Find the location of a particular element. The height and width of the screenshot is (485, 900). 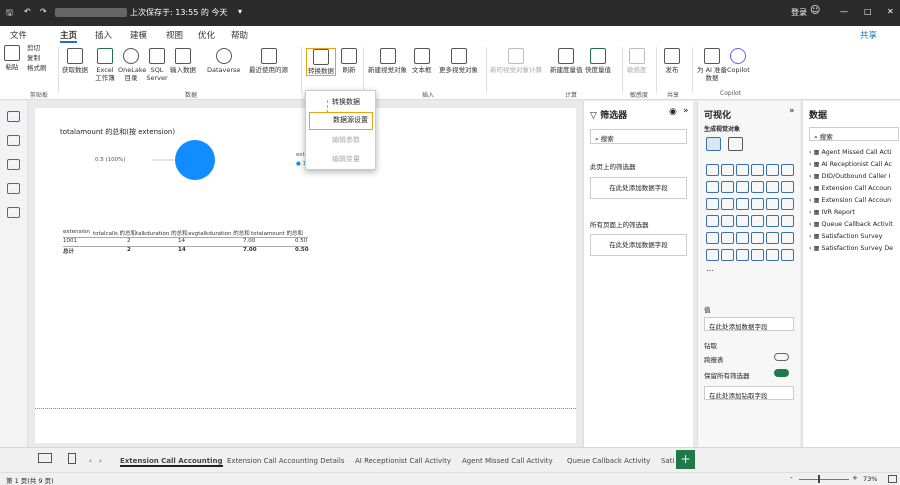

more-visuals-icon: ⋯ is located at coordinates (710, 270).